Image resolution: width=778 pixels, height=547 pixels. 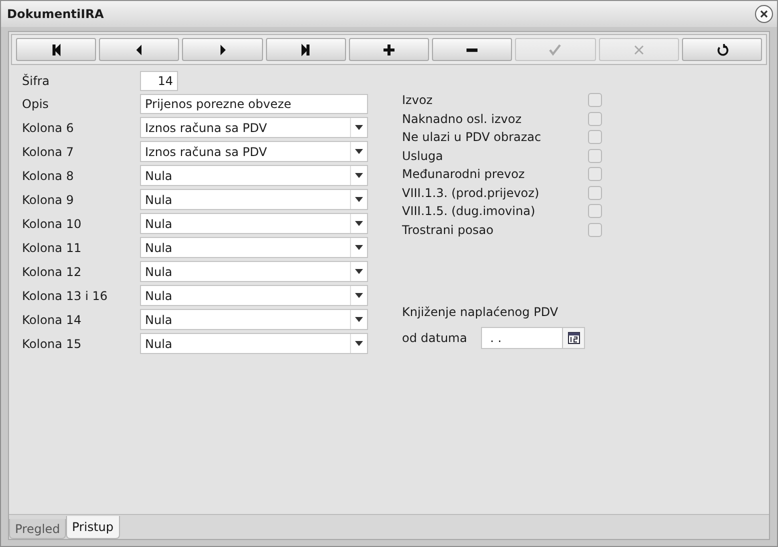 What do you see at coordinates (37, 529) in the screenshot?
I see `tab: Pregled` at bounding box center [37, 529].